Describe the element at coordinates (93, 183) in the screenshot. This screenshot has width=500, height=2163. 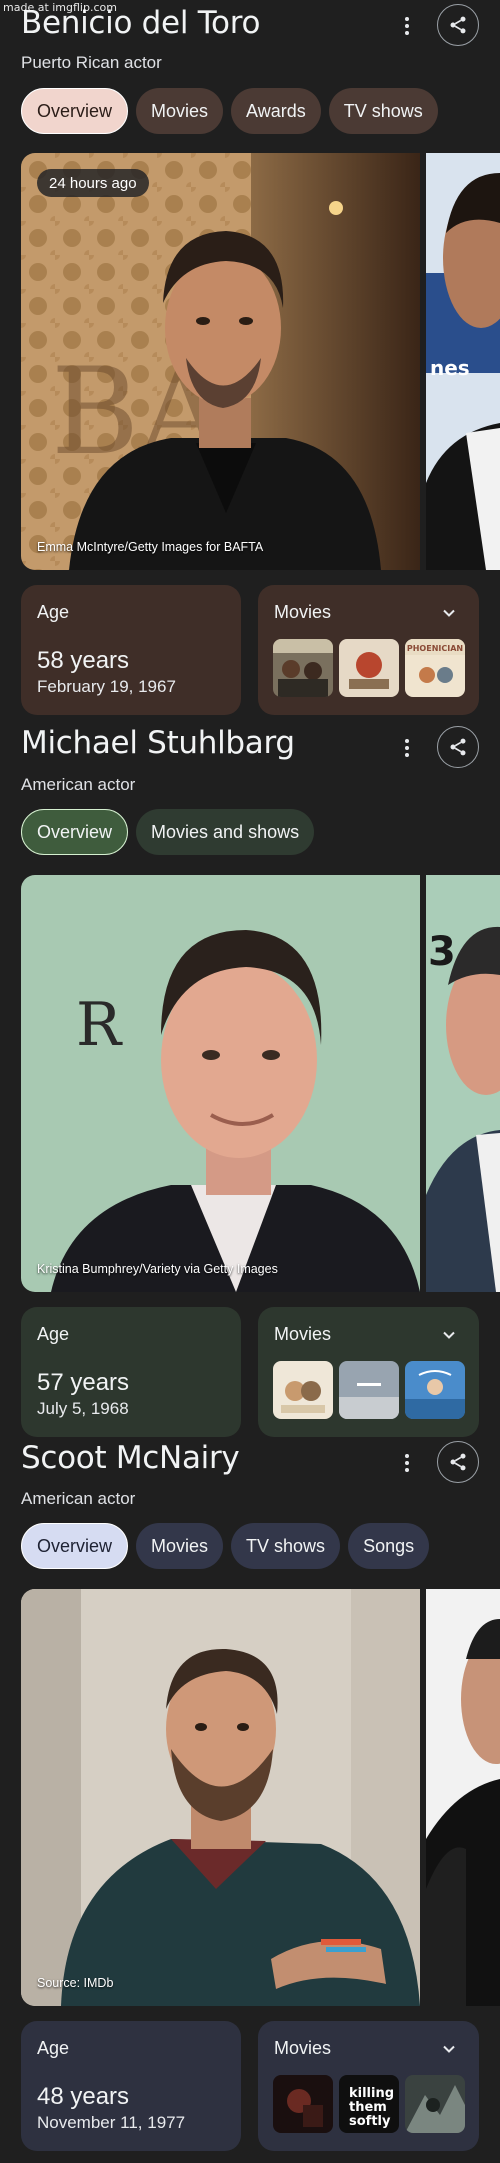
I see `photo-timestamp-badge: 24 hours ago` at that location.